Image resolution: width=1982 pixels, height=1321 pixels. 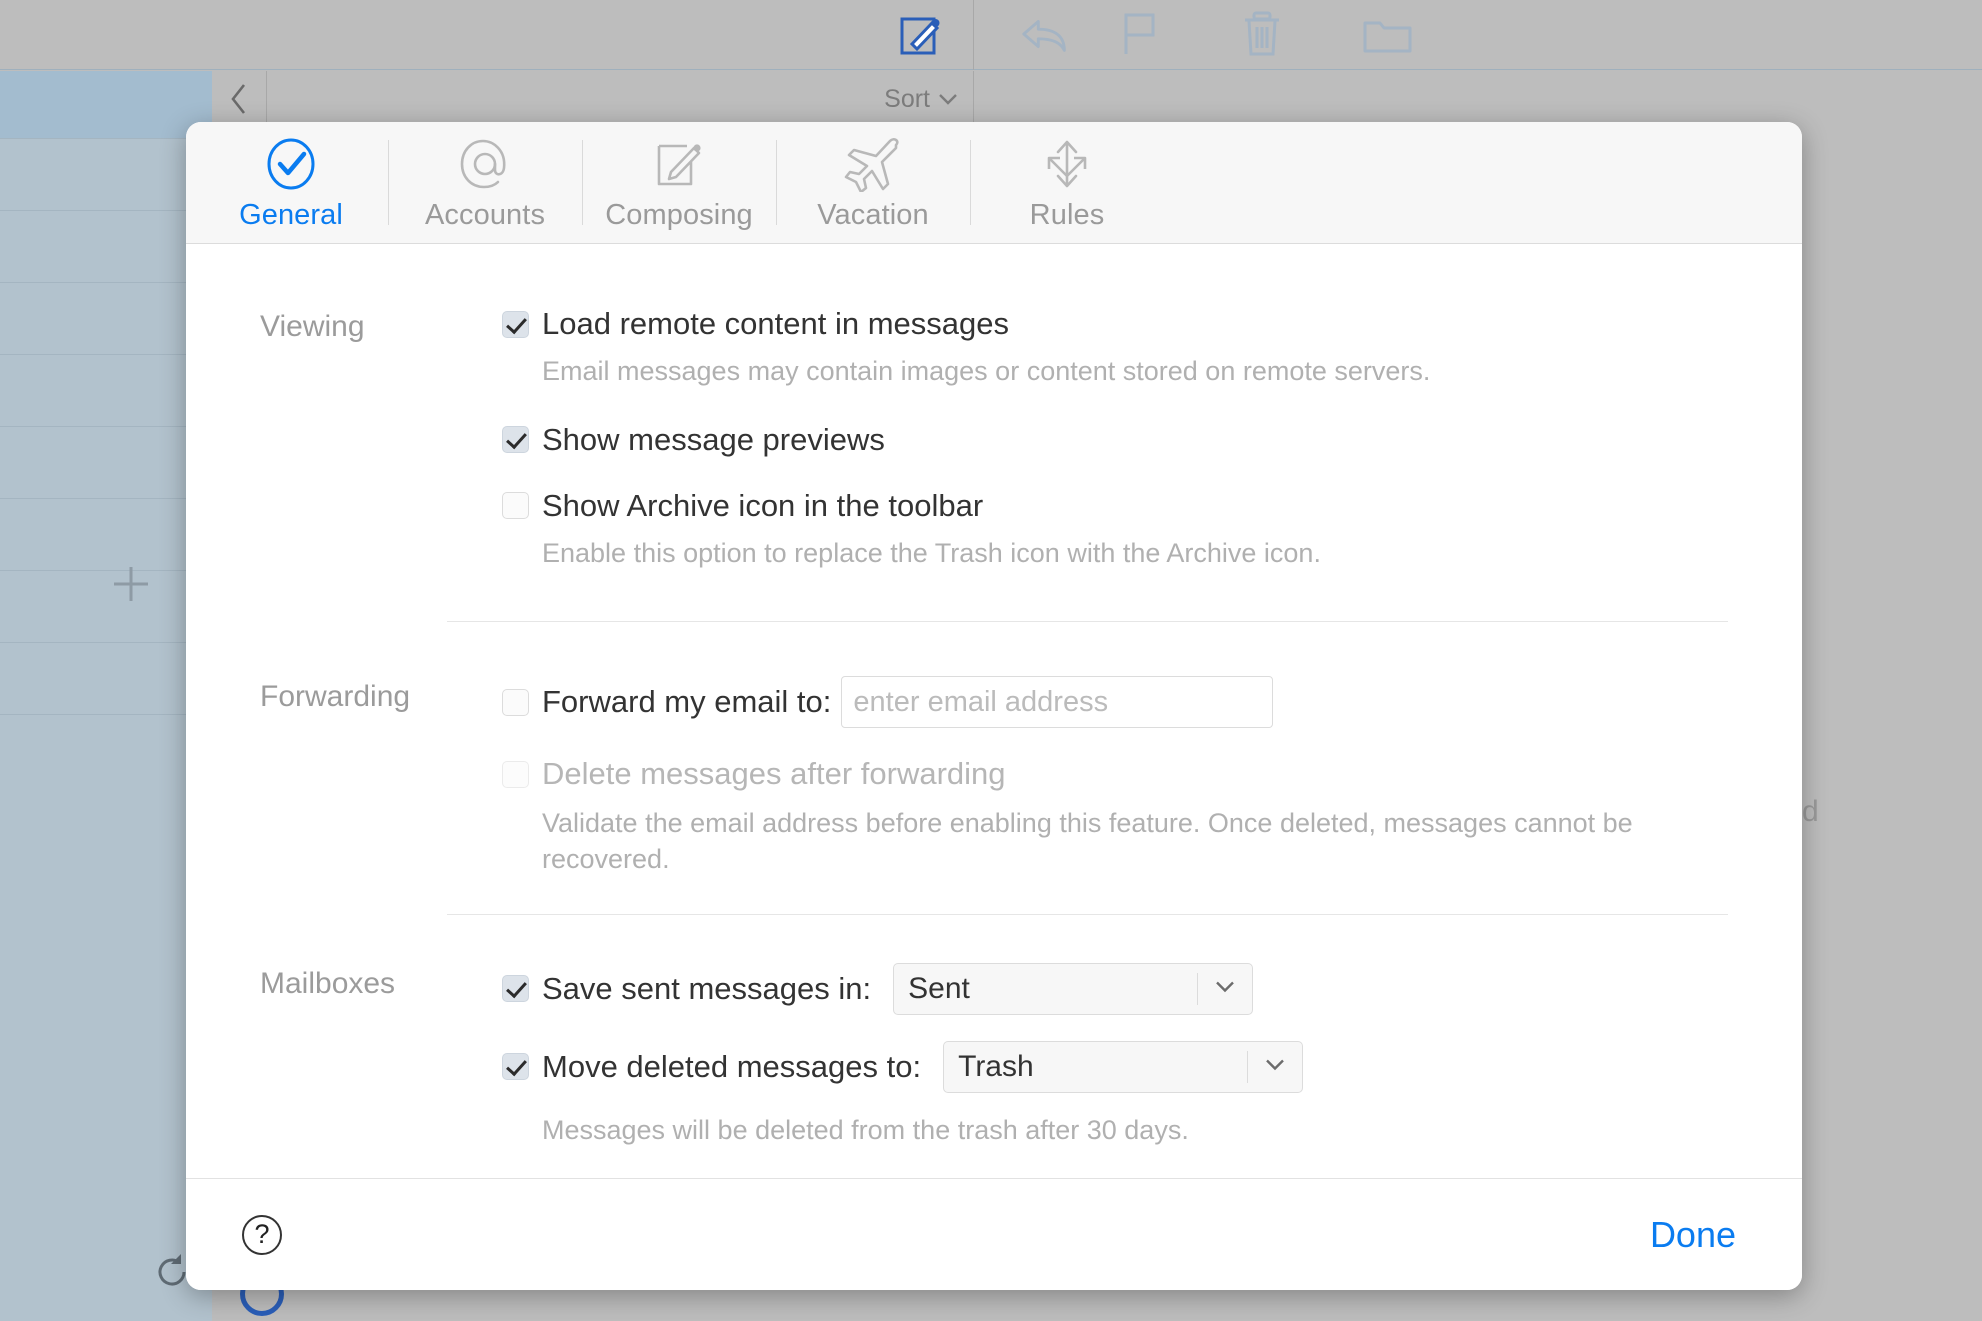 What do you see at coordinates (515, 702) in the screenshot?
I see `forward-my-email-checkbox` at bounding box center [515, 702].